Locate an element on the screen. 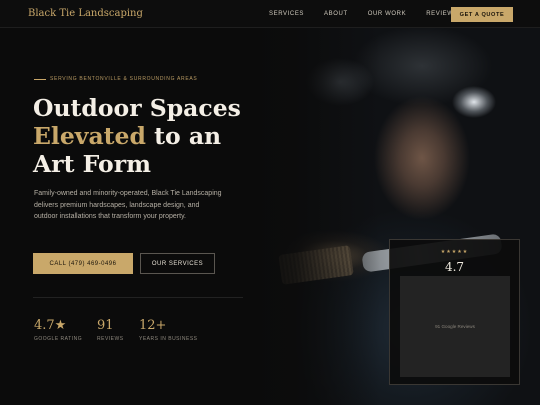 The height and width of the screenshot is (405, 540). headline-line-1: Outdoor Spaces is located at coordinates (137, 108).